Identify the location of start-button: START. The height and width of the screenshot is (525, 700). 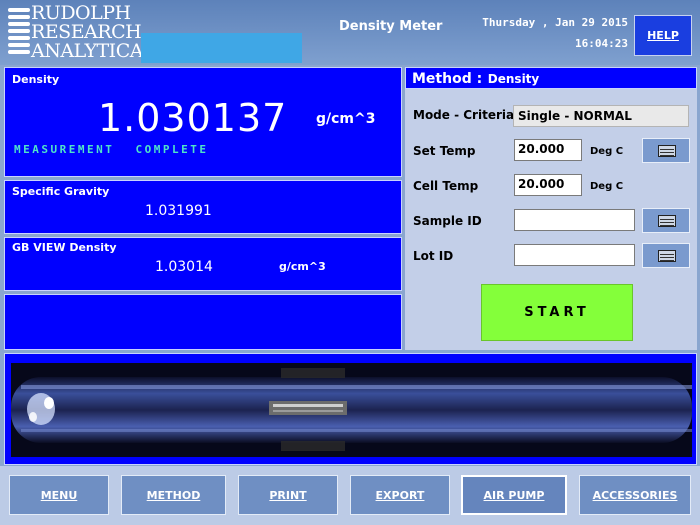
(557, 312).